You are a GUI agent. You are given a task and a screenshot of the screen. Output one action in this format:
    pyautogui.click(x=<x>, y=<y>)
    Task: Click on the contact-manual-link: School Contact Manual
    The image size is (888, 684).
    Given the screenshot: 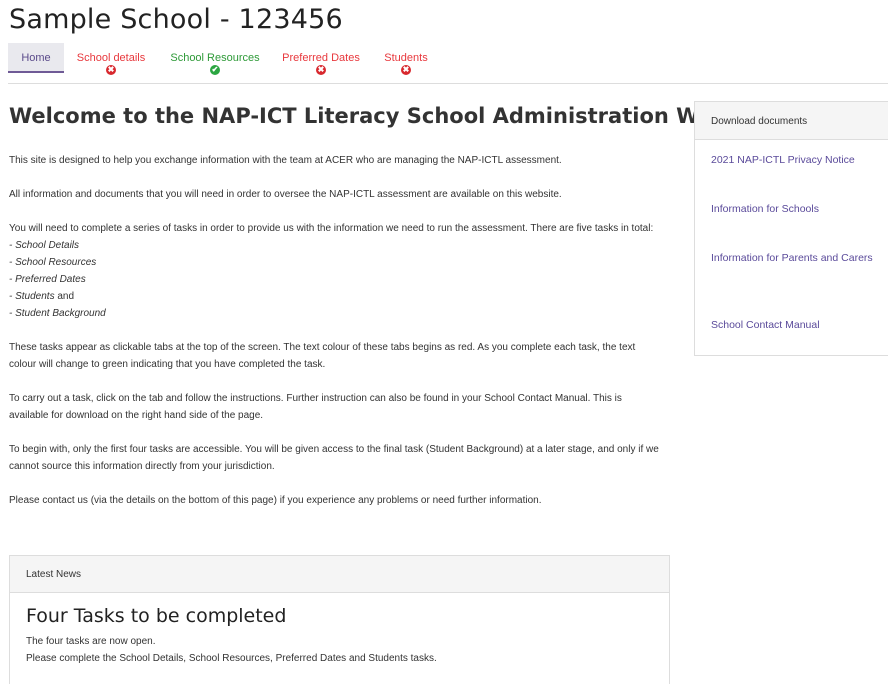 What is the action you would take?
    pyautogui.click(x=793, y=325)
    